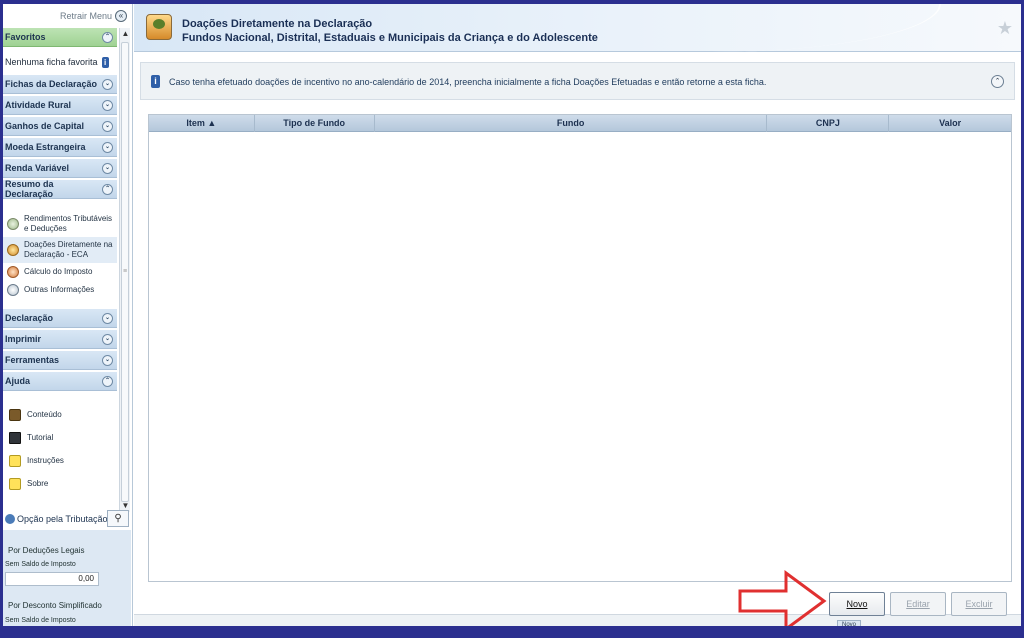  Describe the element at coordinates (15, 460) in the screenshot. I see `document-icon` at that location.